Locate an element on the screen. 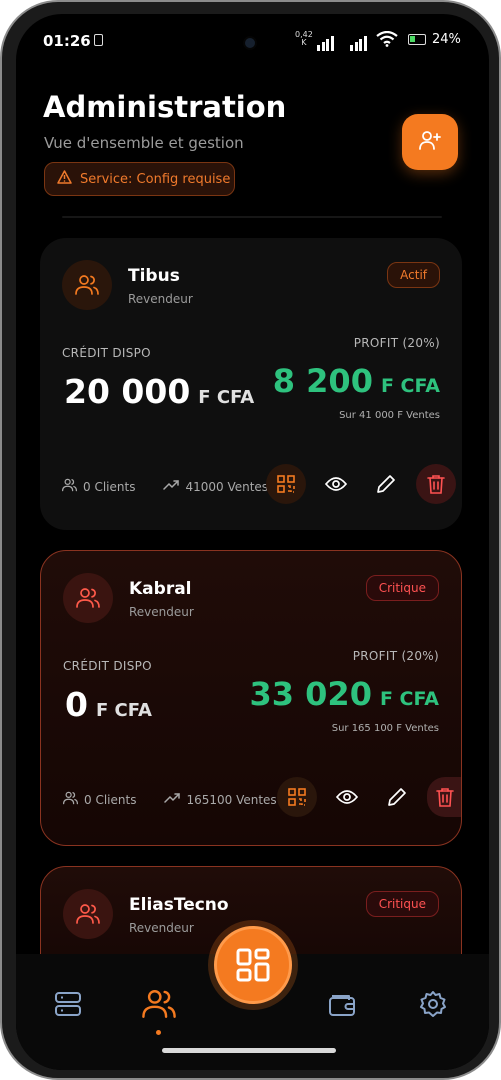  dashboard-button is located at coordinates (253, 965).